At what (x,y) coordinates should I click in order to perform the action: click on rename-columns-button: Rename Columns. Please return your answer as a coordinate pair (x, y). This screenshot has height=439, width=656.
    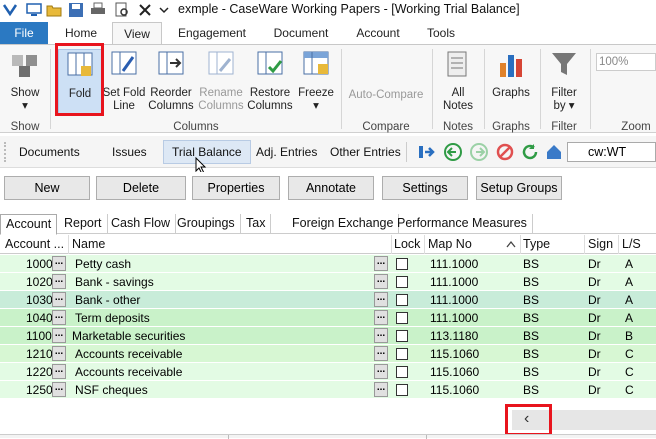
    Looking at the image, I should click on (221, 81).